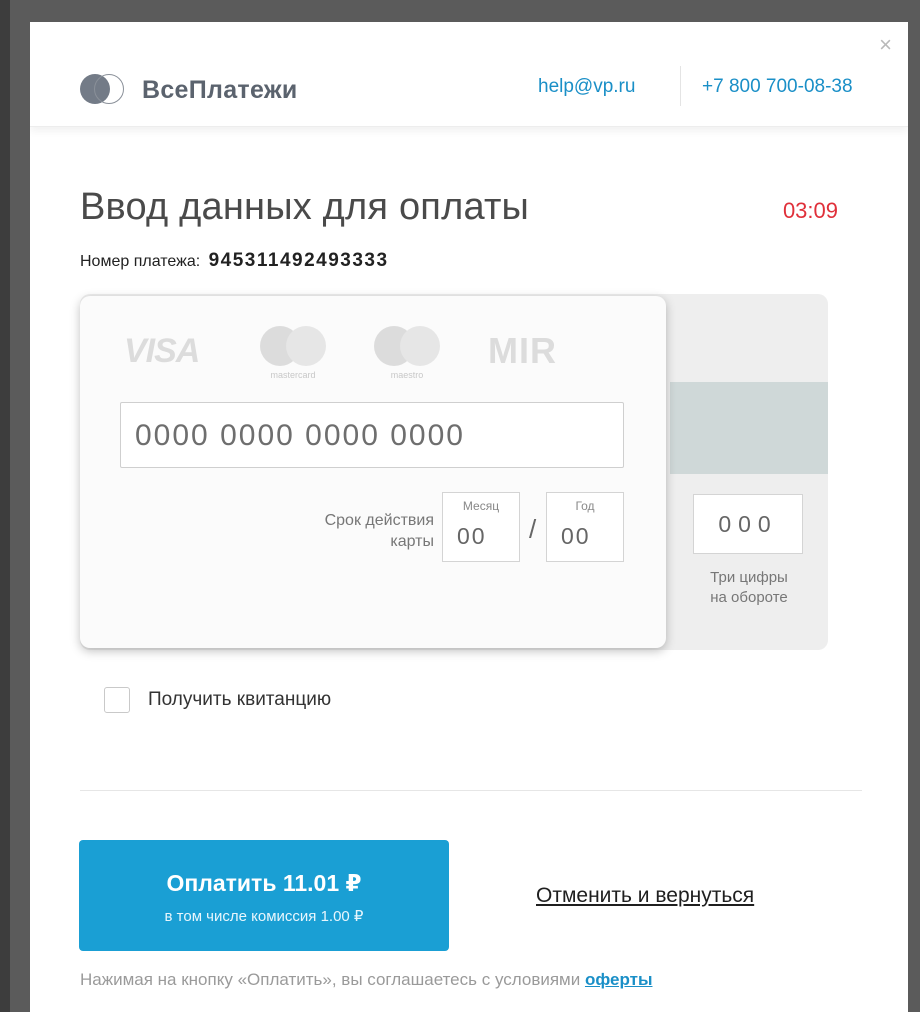 The height and width of the screenshot is (1012, 920). Describe the element at coordinates (810, 210) in the screenshot. I see `session-timer: 03:09` at that location.